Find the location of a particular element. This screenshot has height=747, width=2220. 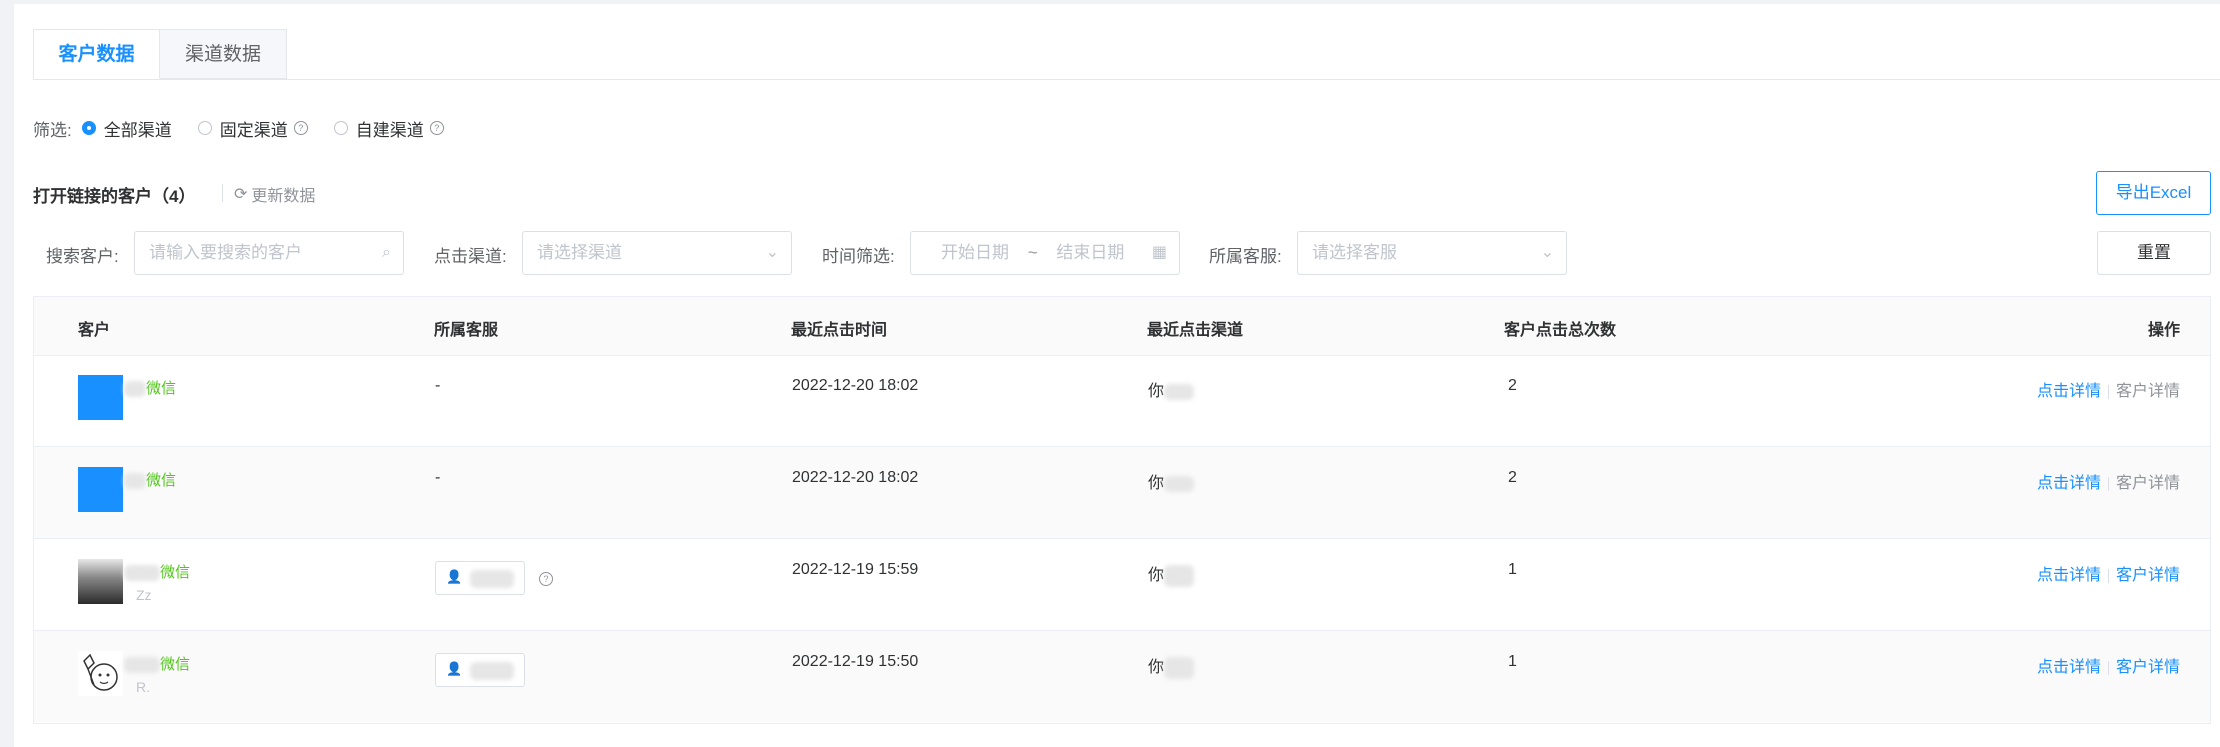

radio-fixed-channels: 固定渠道 ? is located at coordinates (252, 128).